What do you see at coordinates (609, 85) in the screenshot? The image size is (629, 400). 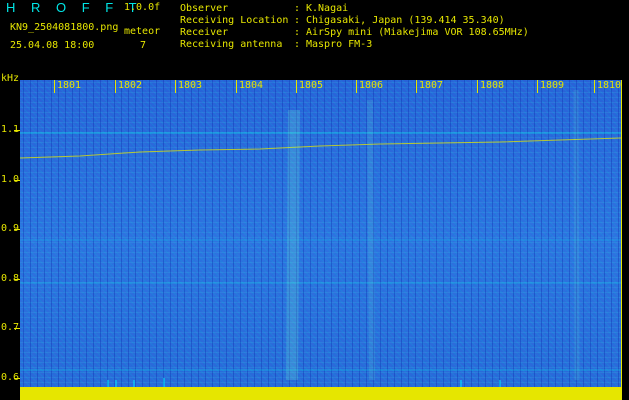 I see `x-tick-label: 1810` at bounding box center [609, 85].